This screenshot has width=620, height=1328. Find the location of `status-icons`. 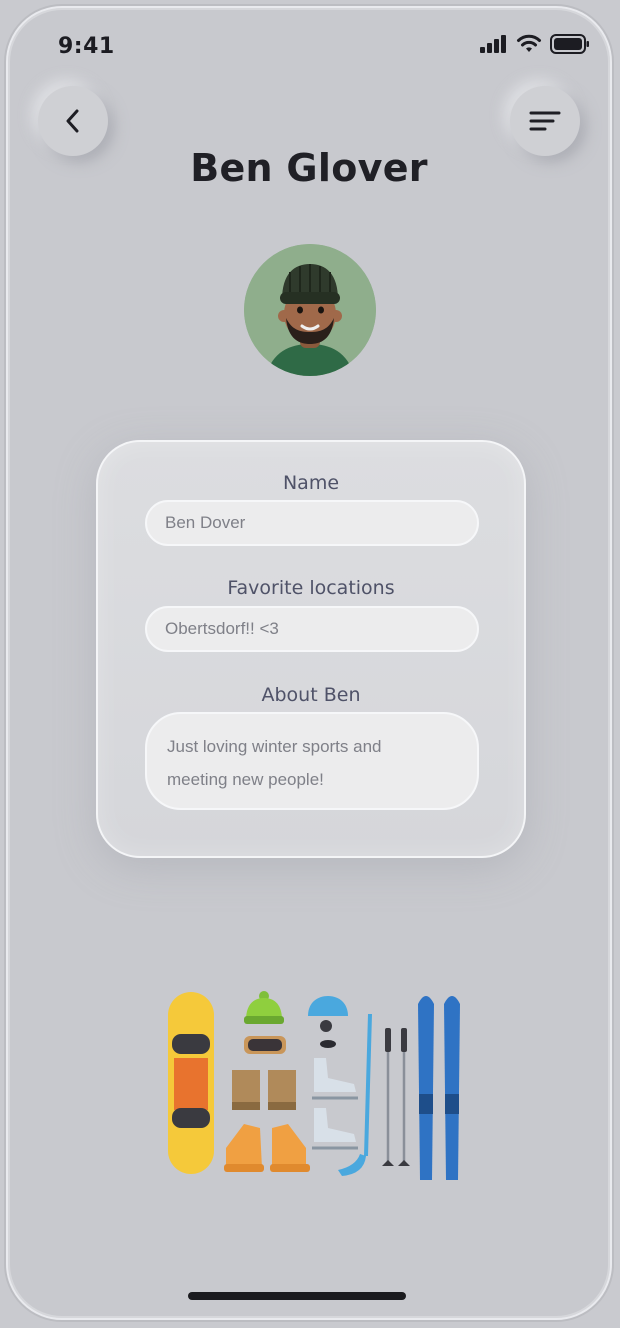

status-icons is located at coordinates (535, 44).